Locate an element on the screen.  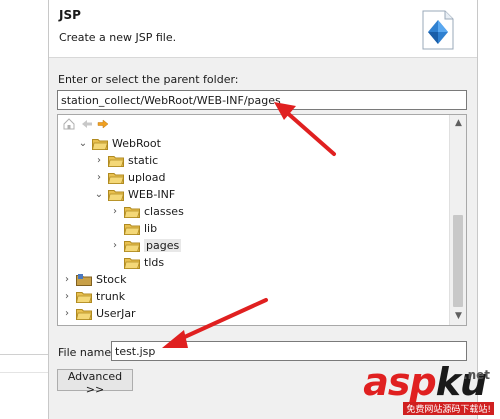
parent-folder-label: Enter or select the parent folder: is located at coordinates (148, 79).